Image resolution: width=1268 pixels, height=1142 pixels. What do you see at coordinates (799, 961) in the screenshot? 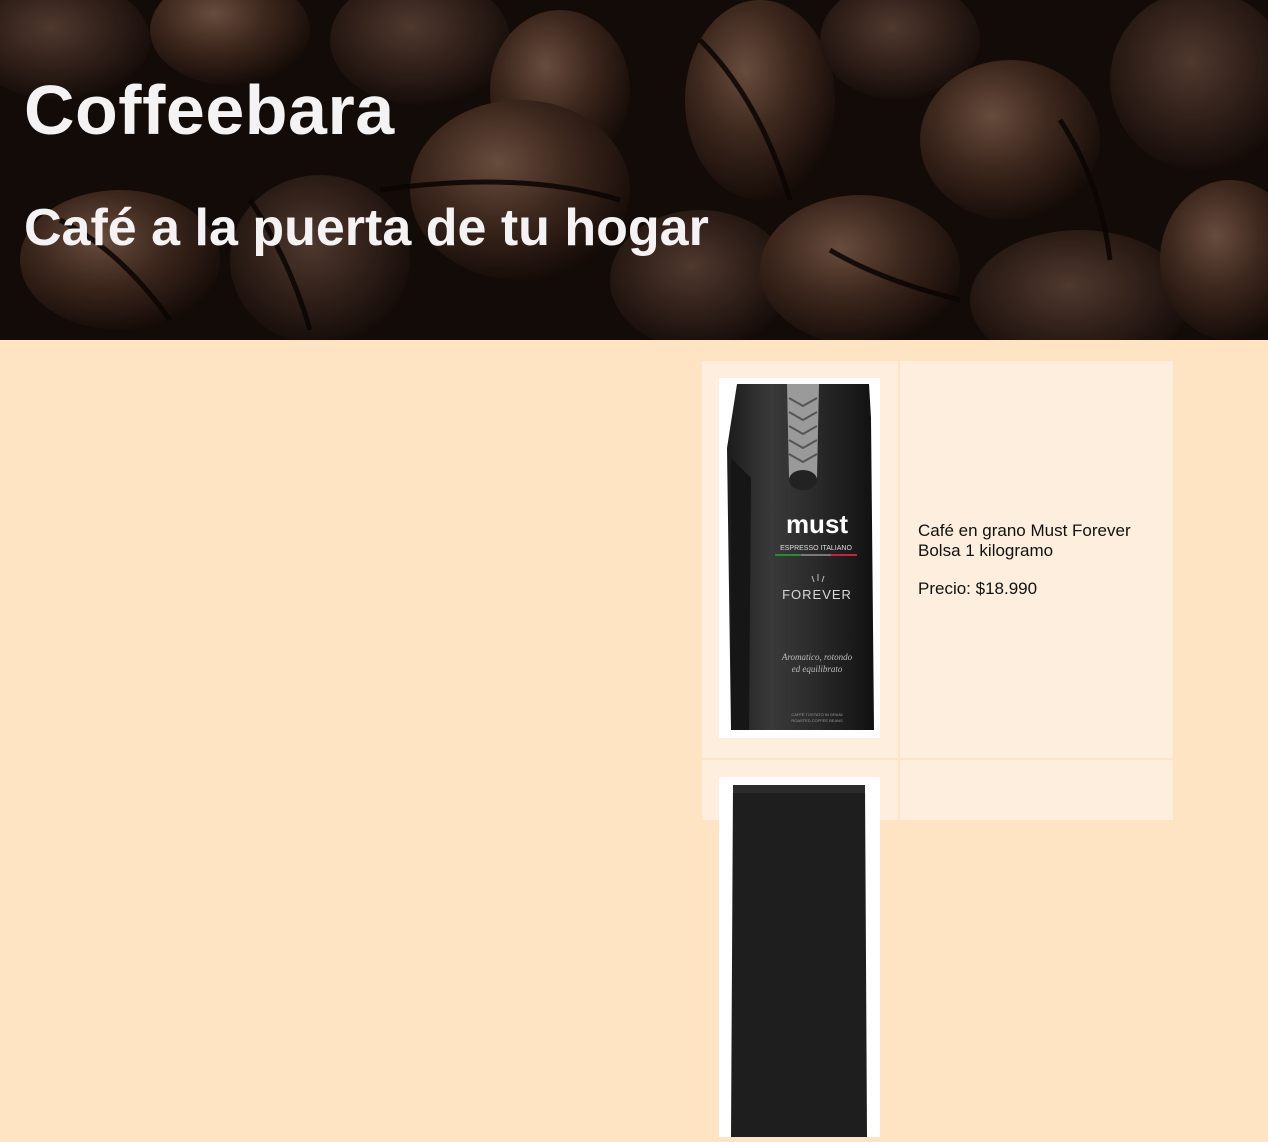
I see `coffee-bag-icon` at bounding box center [799, 961].